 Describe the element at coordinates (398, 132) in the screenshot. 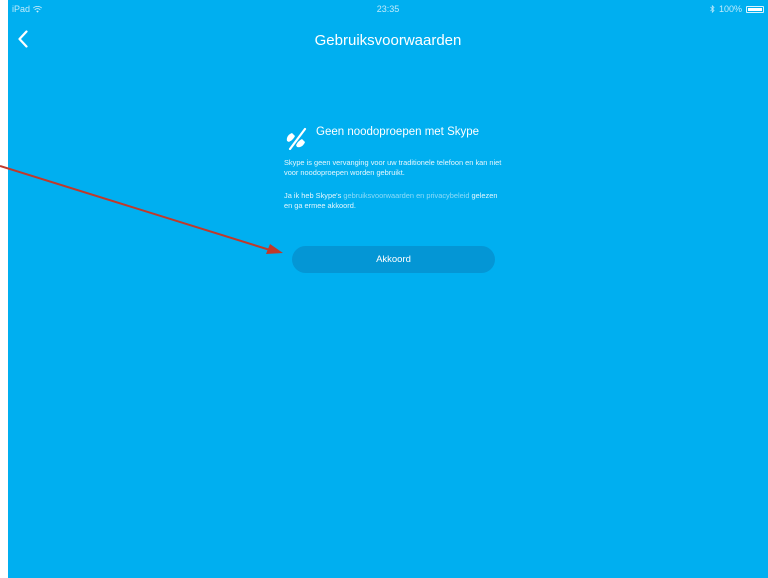

I see `notice-title: Geen noodoproepen met Skype` at that location.